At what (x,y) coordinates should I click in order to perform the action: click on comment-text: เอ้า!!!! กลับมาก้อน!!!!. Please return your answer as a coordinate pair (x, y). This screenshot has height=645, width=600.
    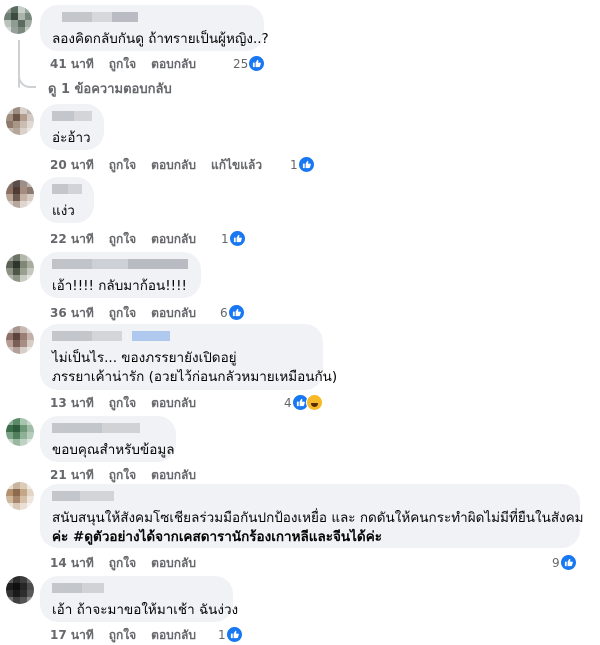
    Looking at the image, I should click on (119, 286).